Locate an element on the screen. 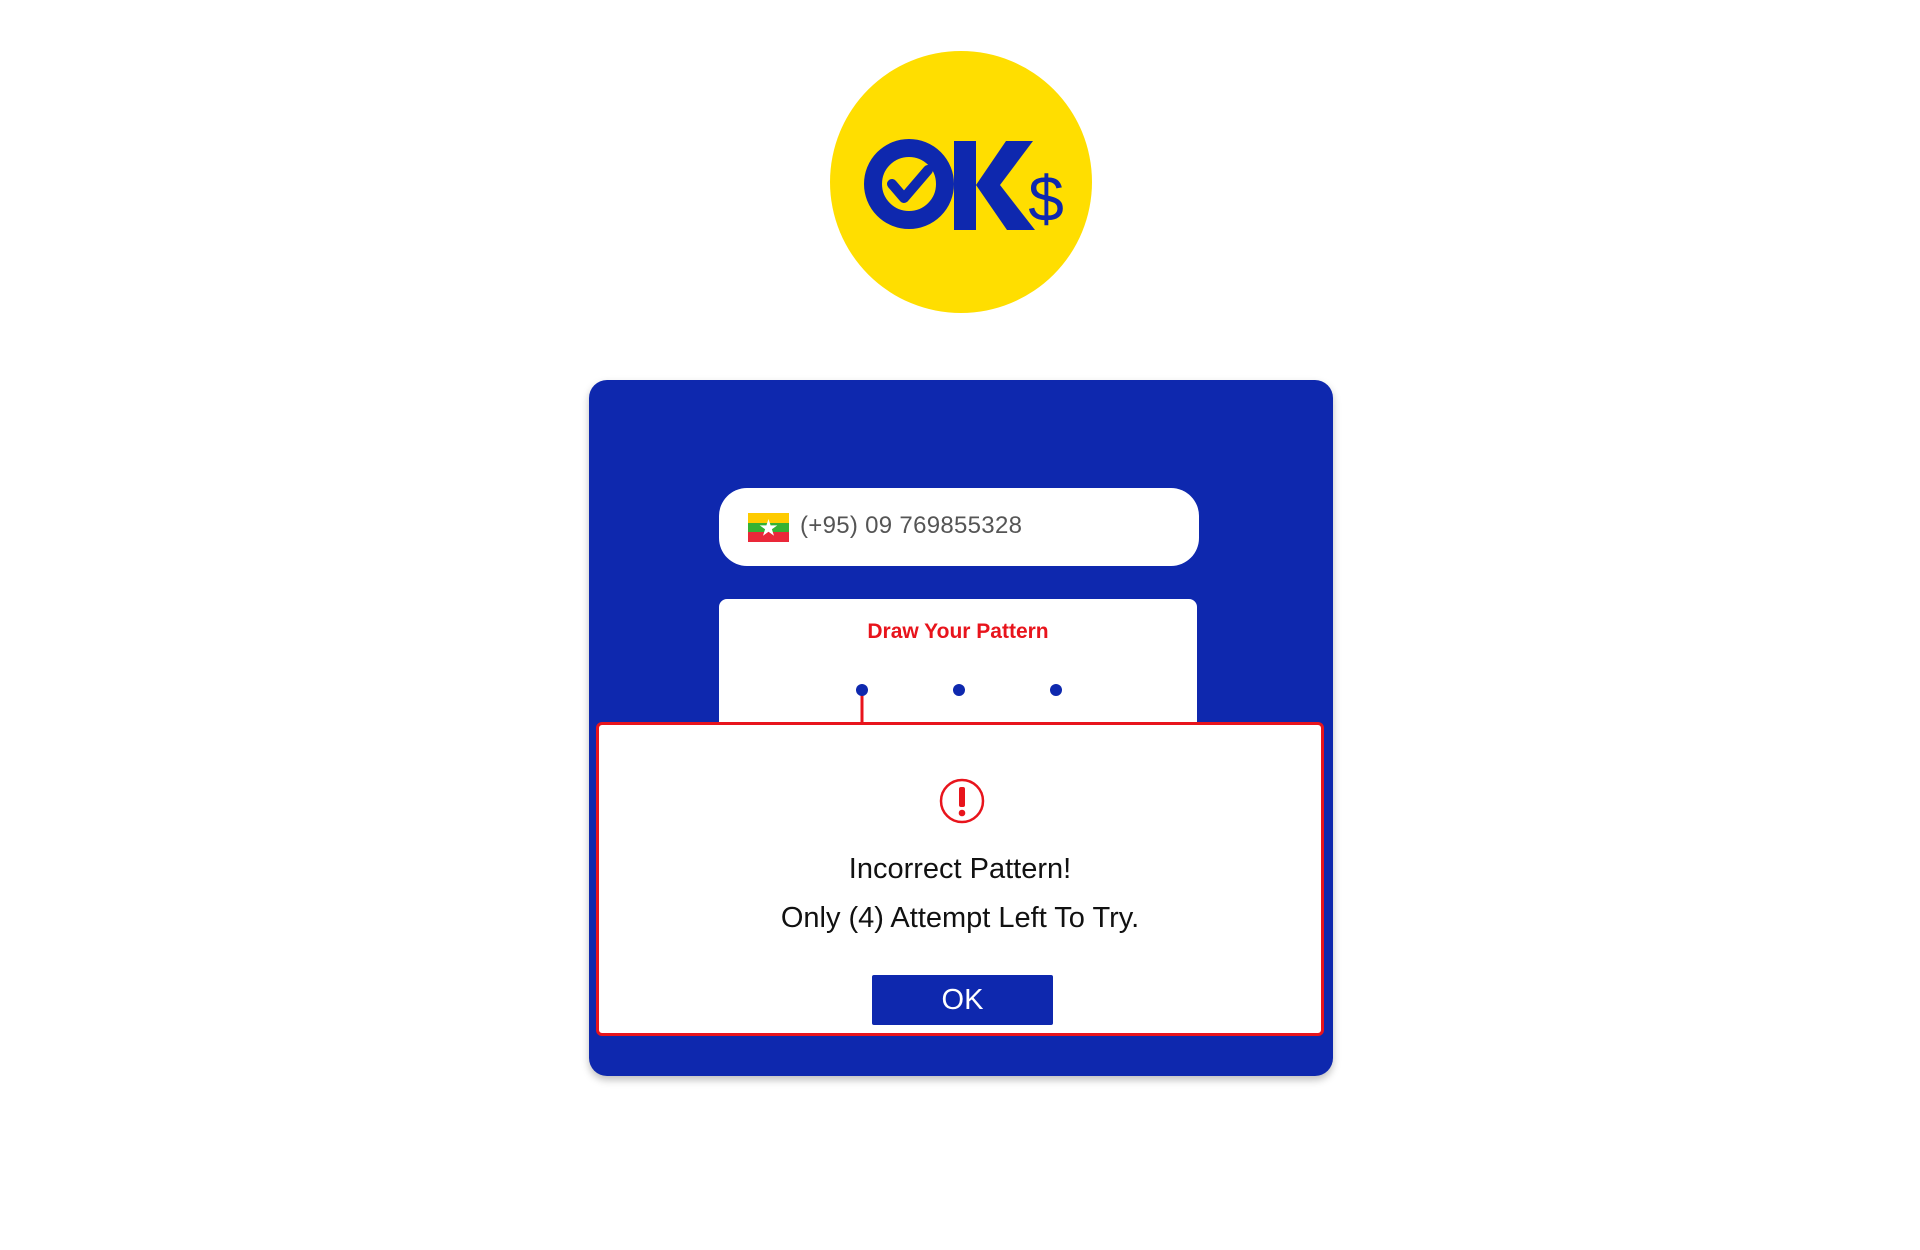  dialog-message: Only (4) Attempt Left To Try. is located at coordinates (960, 918).